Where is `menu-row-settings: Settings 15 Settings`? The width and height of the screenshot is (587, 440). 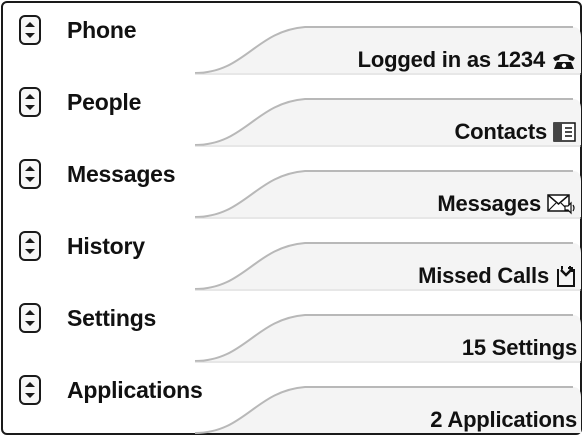 menu-row-settings: Settings 15 Settings is located at coordinates (299, 331).